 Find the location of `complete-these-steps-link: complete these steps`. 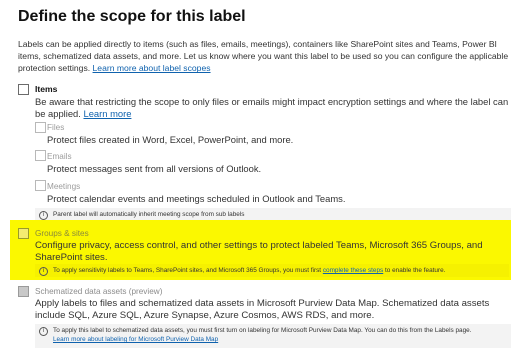

complete-these-steps-link: complete these steps is located at coordinates (353, 270).